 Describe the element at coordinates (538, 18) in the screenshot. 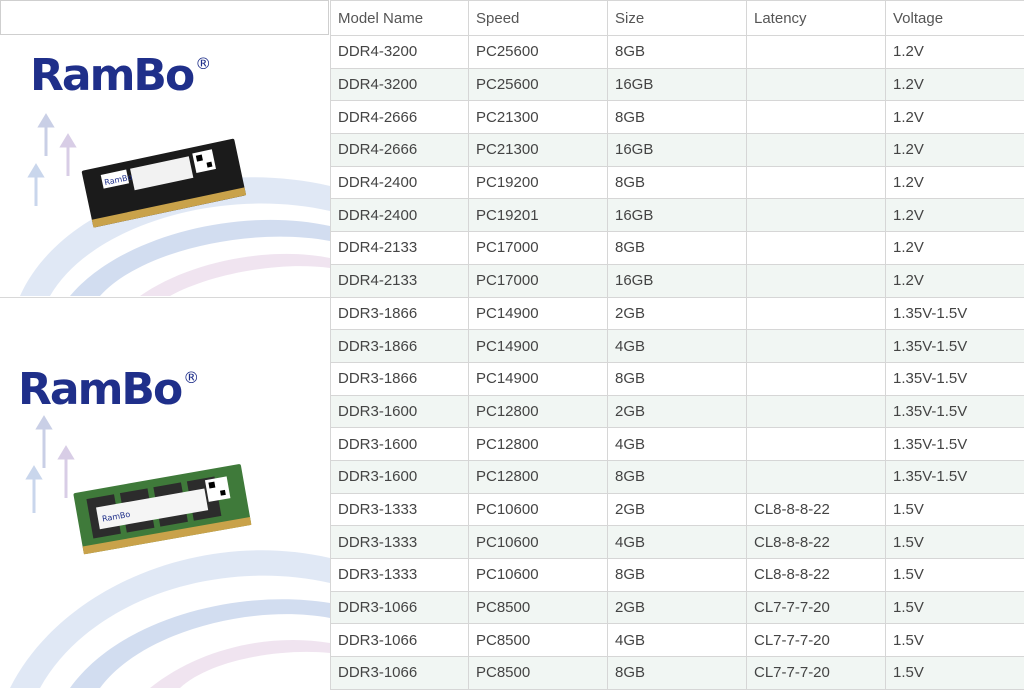

I see `column-header-speed: Speed` at that location.